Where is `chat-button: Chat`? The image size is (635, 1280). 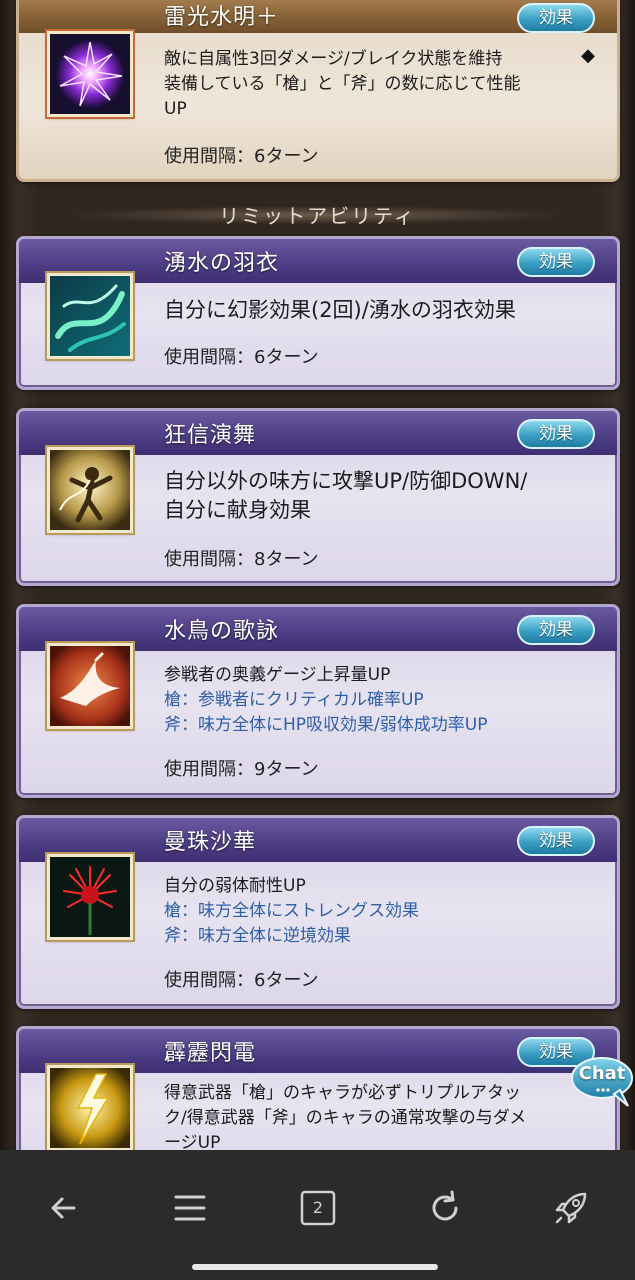
chat-button: Chat is located at coordinates (602, 1082).